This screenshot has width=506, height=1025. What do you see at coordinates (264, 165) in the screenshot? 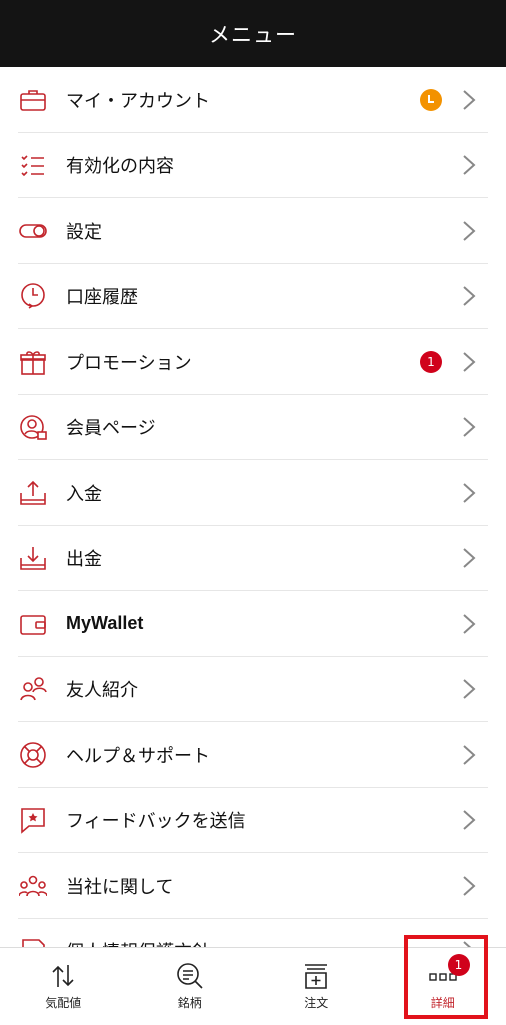
I see `menu-item-label: 有効化の内容` at bounding box center [264, 165].